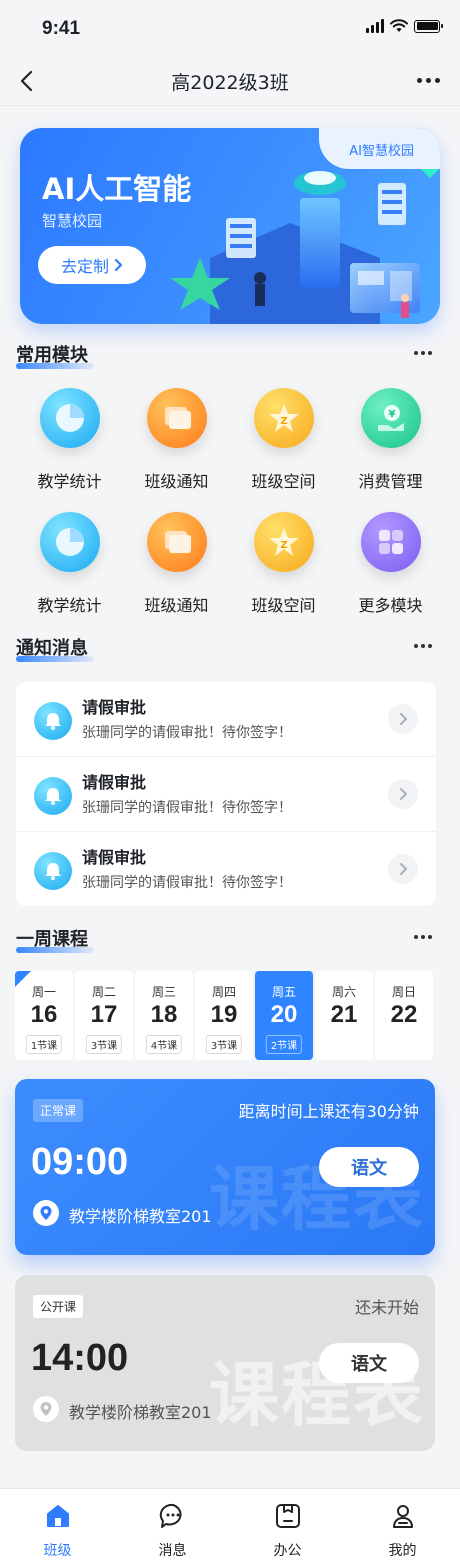 The image size is (460, 1563). Describe the element at coordinates (225, 1167) in the screenshot. I see `course-card: 课程表 正常课 距离时间上课还有30分钟 09:00 语文 教学楼阶梯教室201` at that location.